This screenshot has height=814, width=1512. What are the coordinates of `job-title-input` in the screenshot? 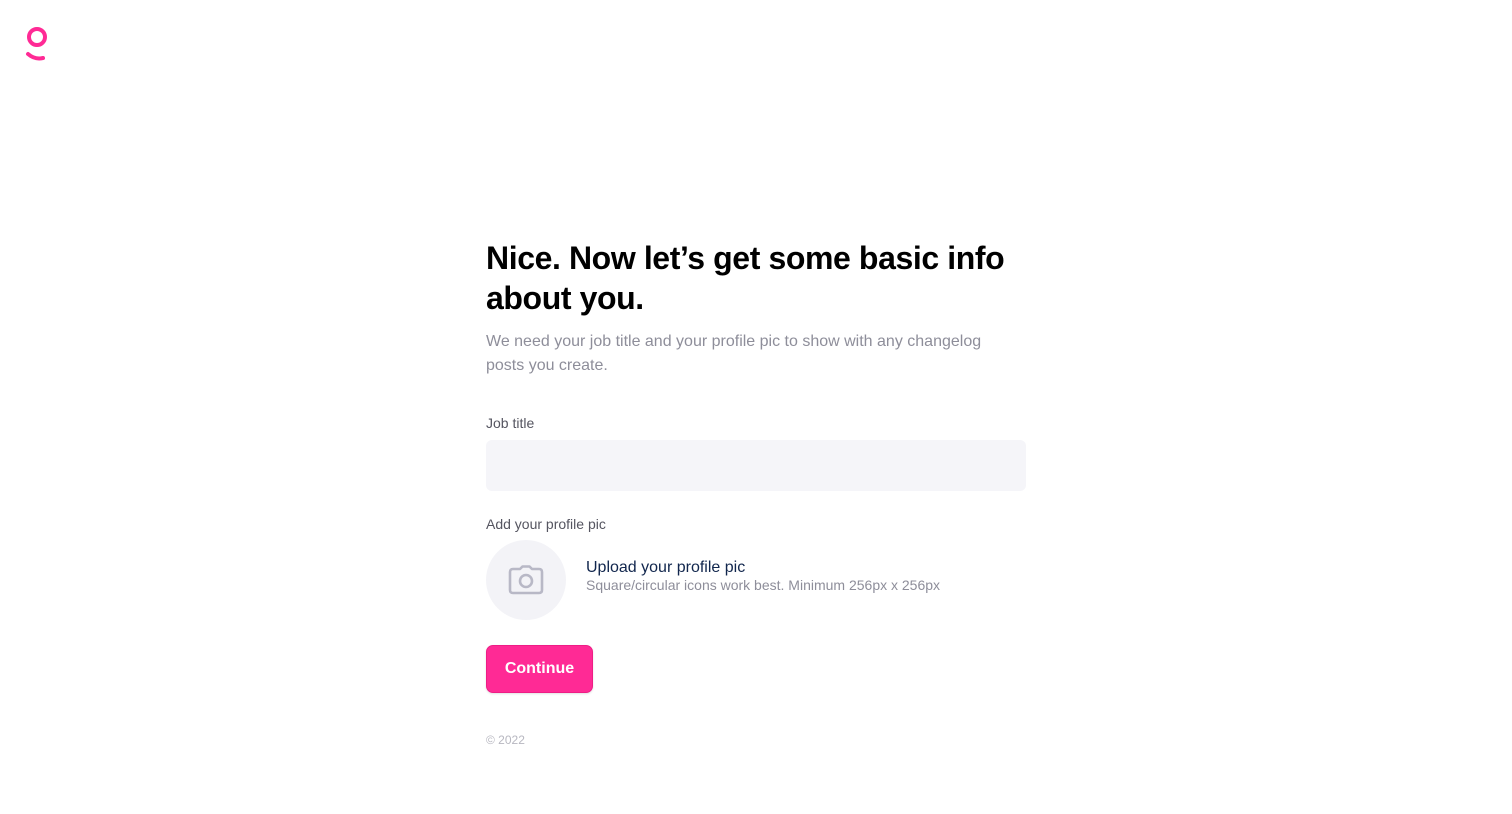 It's located at (756, 465).